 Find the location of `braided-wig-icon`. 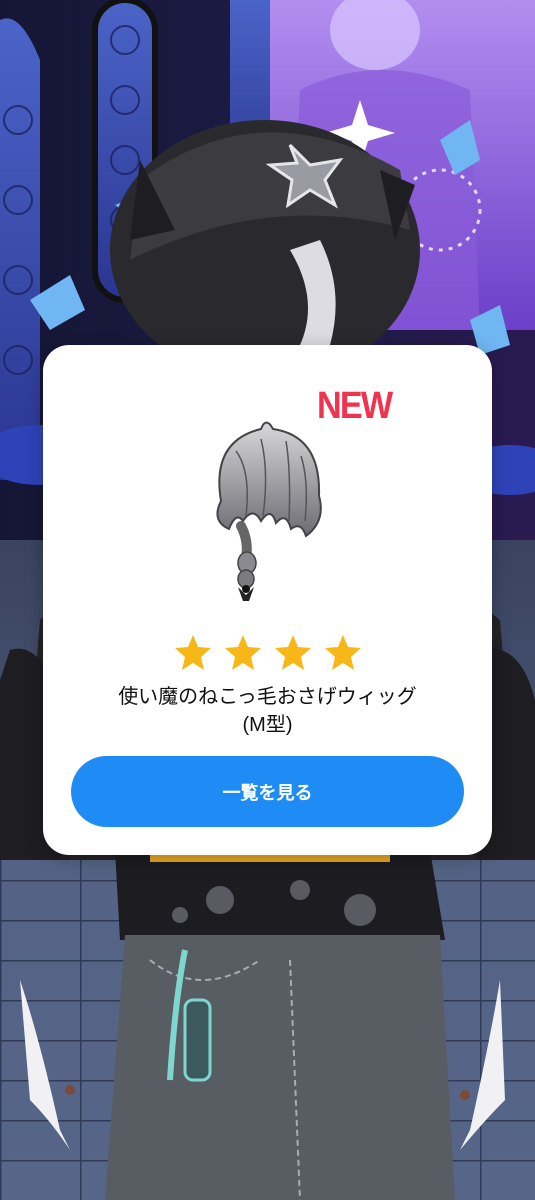

braided-wig-icon is located at coordinates (269, 511).